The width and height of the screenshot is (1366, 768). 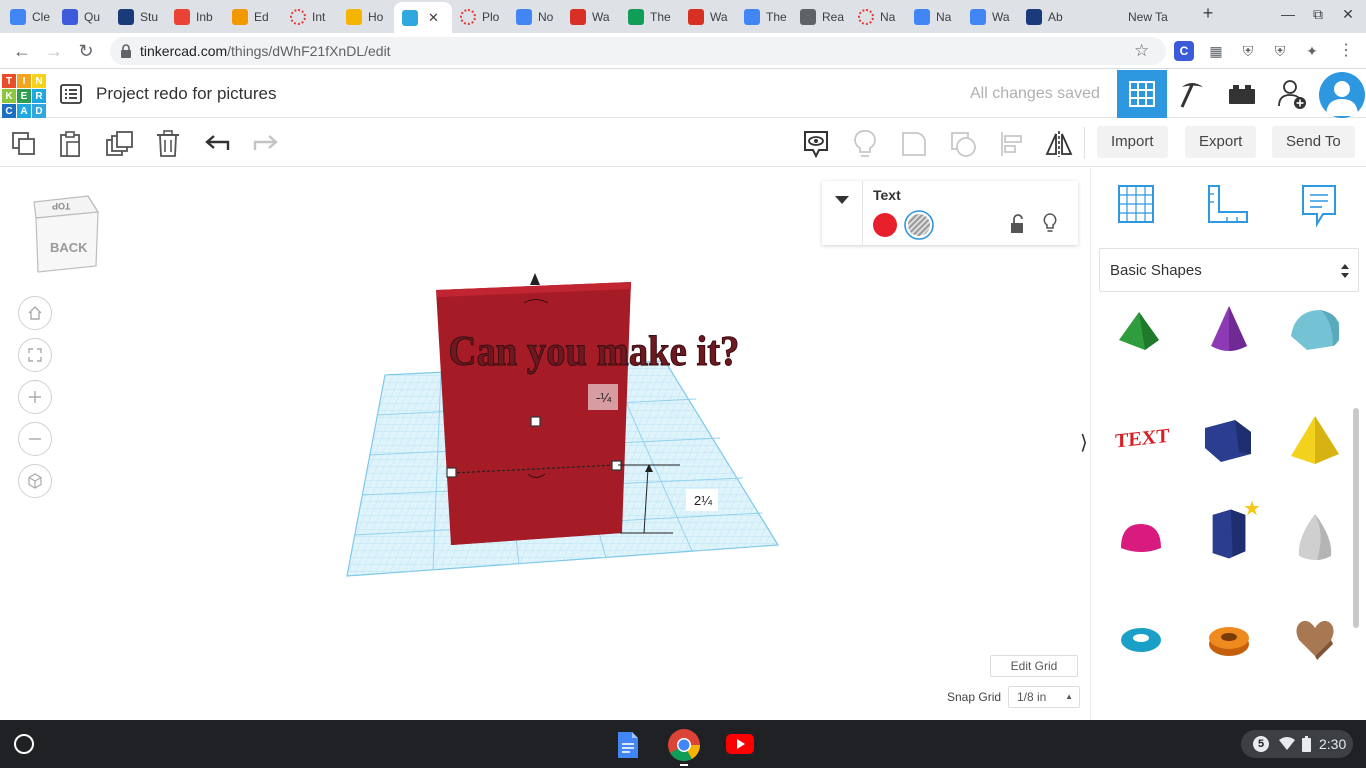 I want to click on qr-code-icon: ▦, so click(x=1216, y=51).